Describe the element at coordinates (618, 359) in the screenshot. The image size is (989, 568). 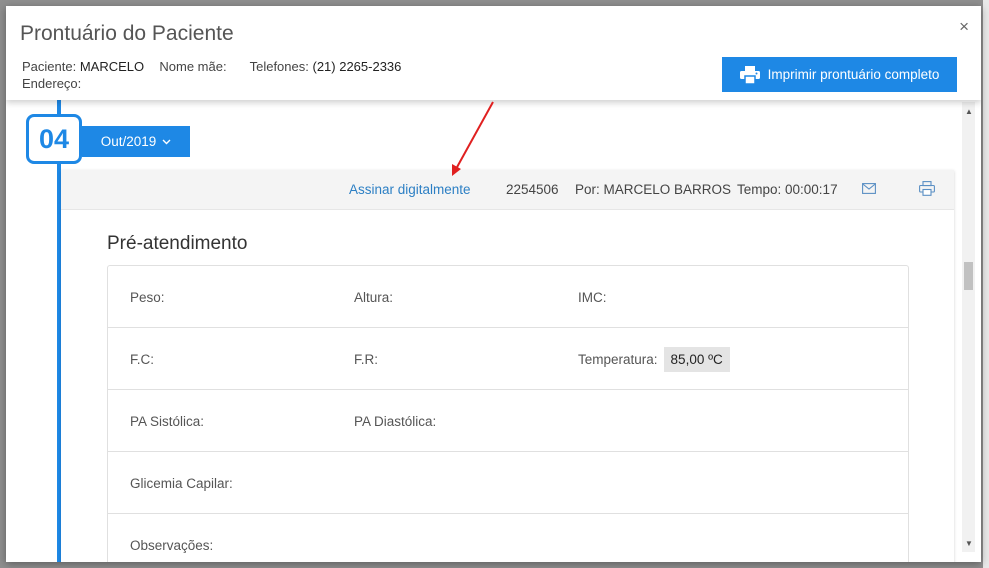
I see `temperature-label: Temperatura:` at that location.